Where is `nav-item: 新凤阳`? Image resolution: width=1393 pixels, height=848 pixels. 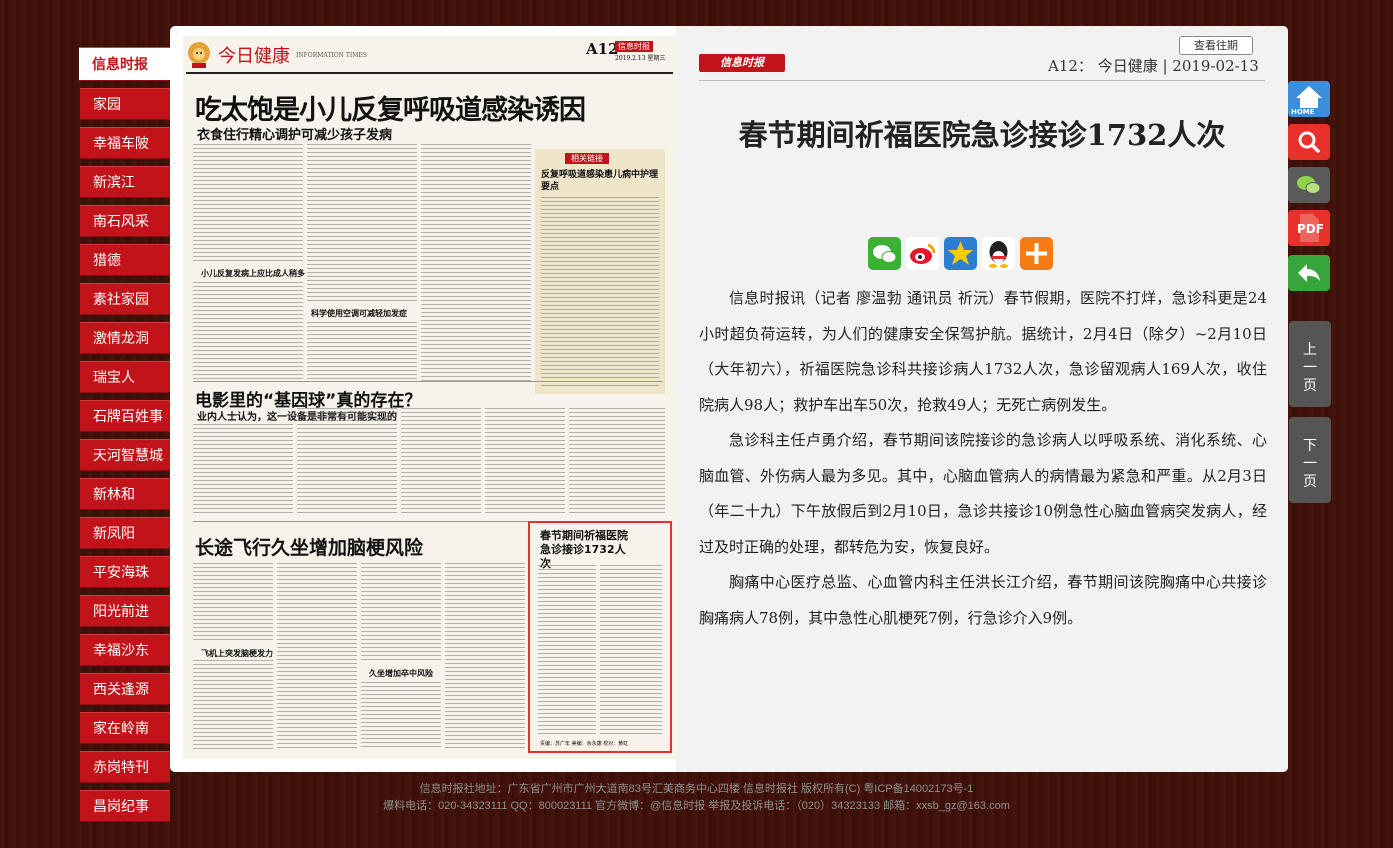 nav-item: 新凤阳 is located at coordinates (125, 533).